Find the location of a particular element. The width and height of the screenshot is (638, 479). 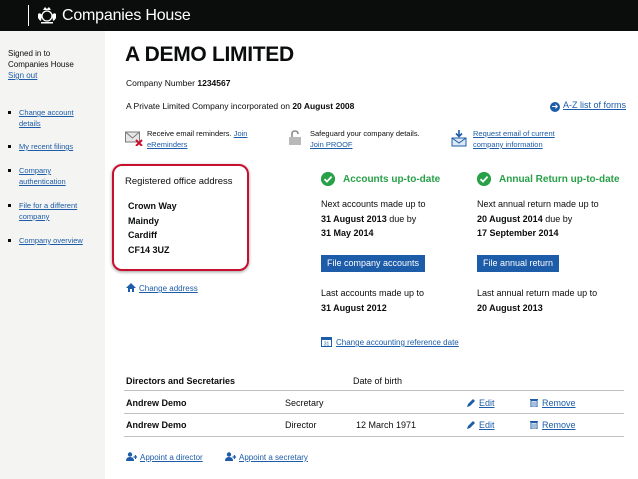

company-number-value: 1234567 is located at coordinates (214, 83).